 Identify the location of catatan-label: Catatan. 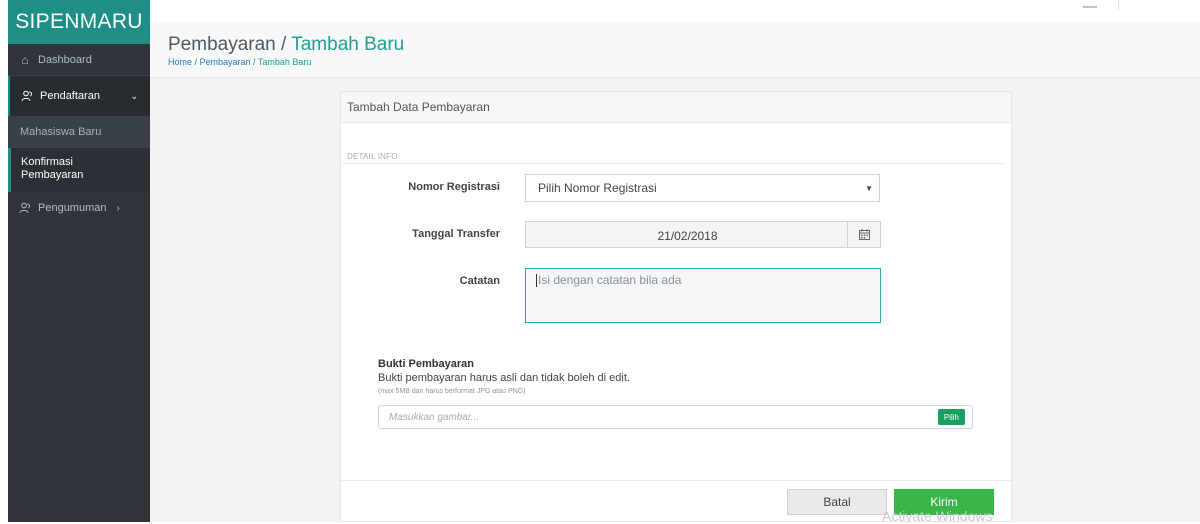
(479, 281).